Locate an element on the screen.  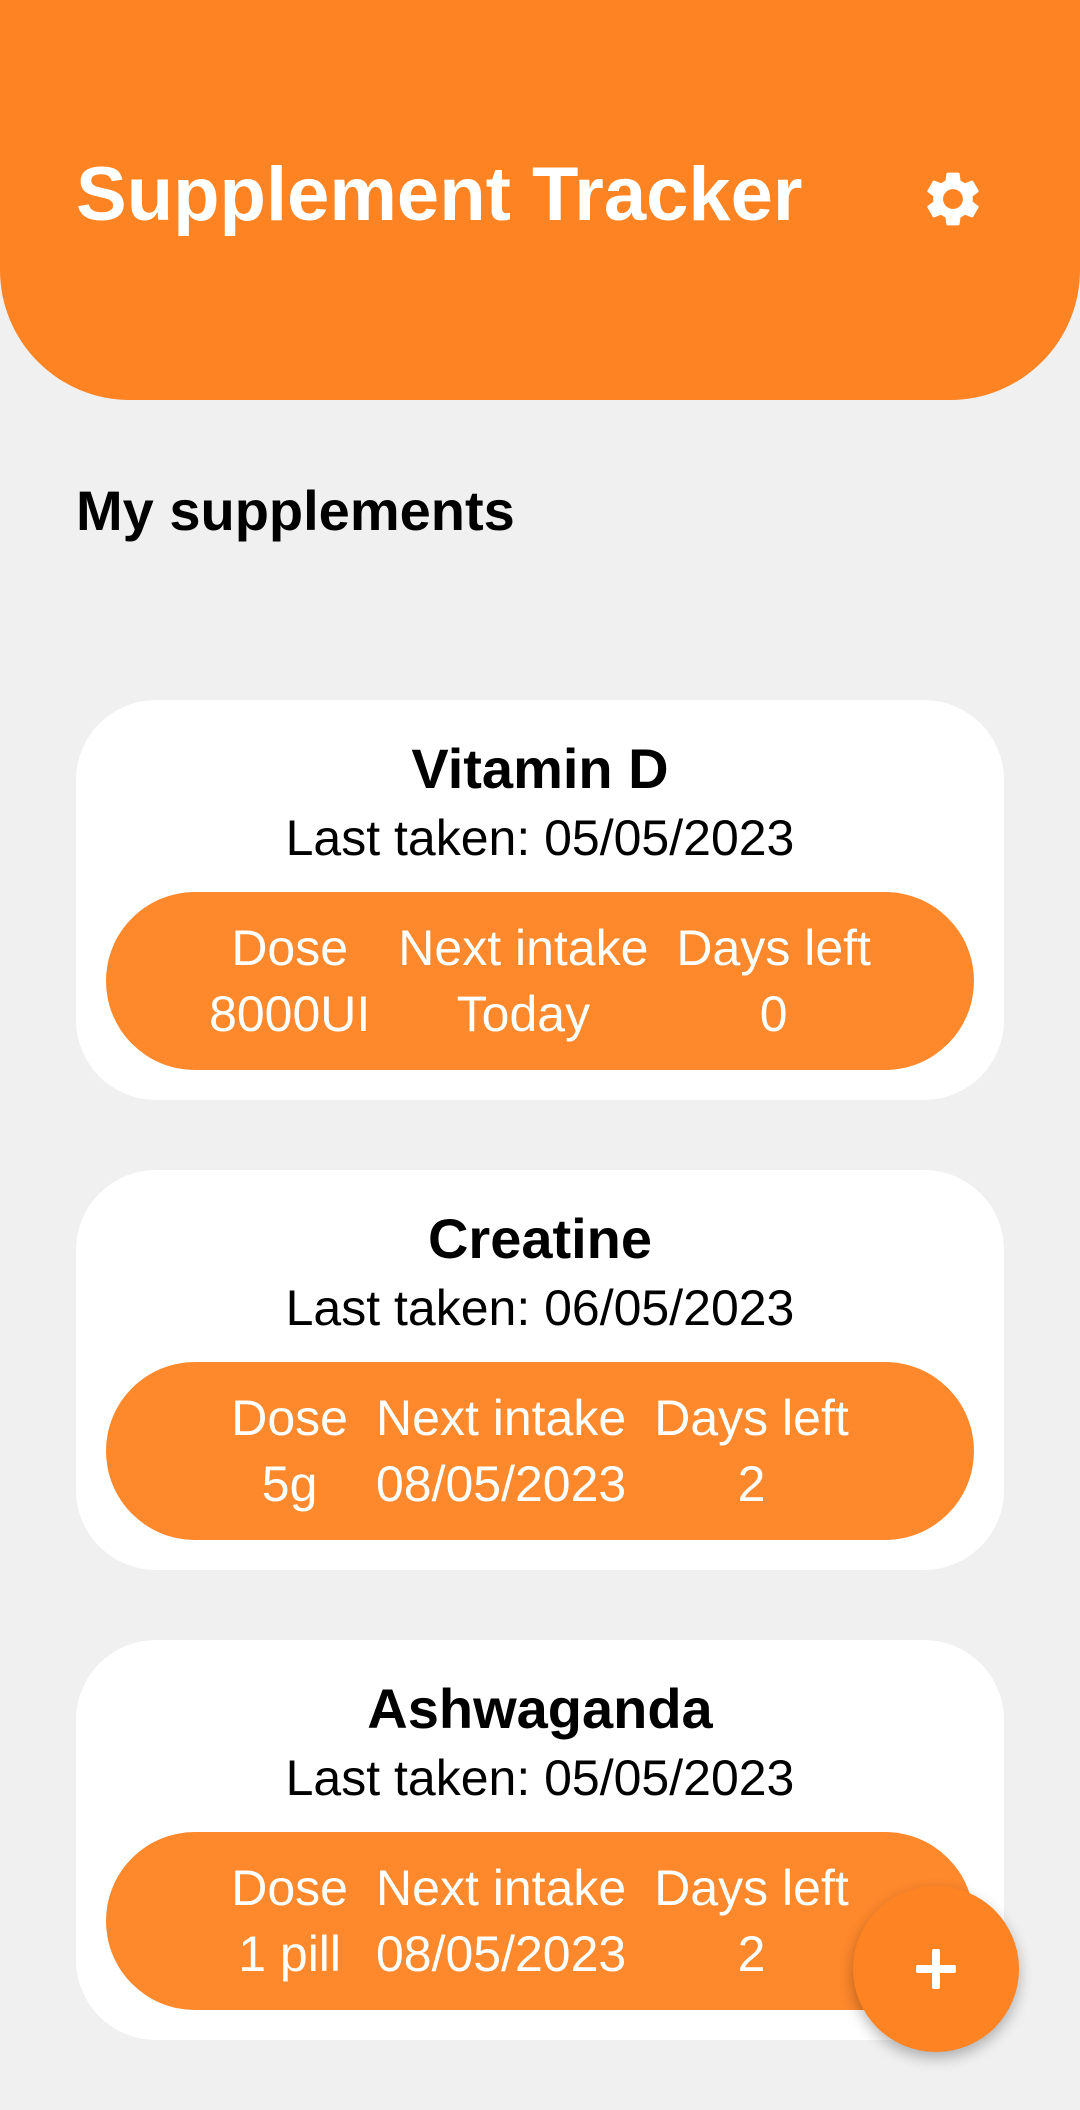
days-left-value: 0 is located at coordinates (773, 1014).